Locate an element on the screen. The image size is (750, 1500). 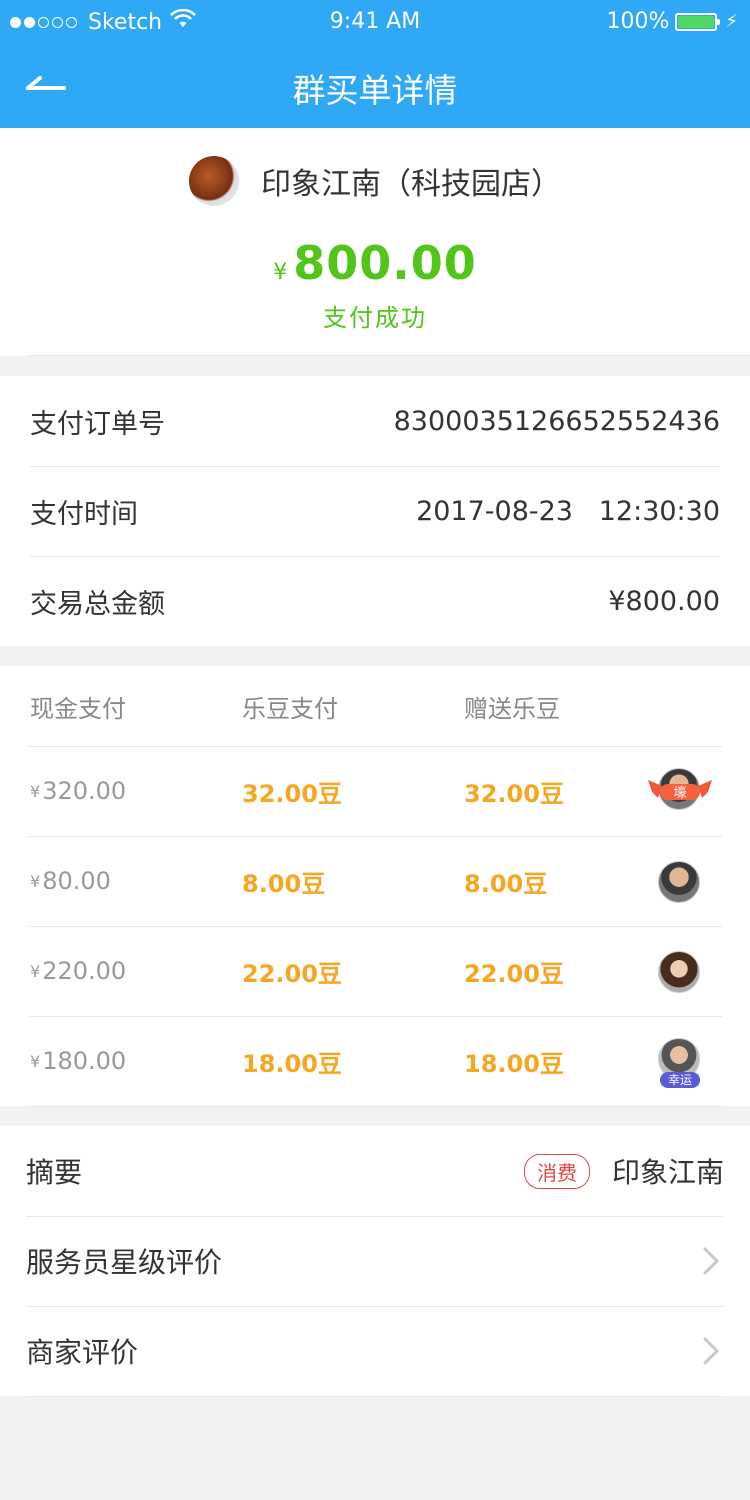
waiter-rating-label: 服务员星级评价 is located at coordinates (124, 1262).